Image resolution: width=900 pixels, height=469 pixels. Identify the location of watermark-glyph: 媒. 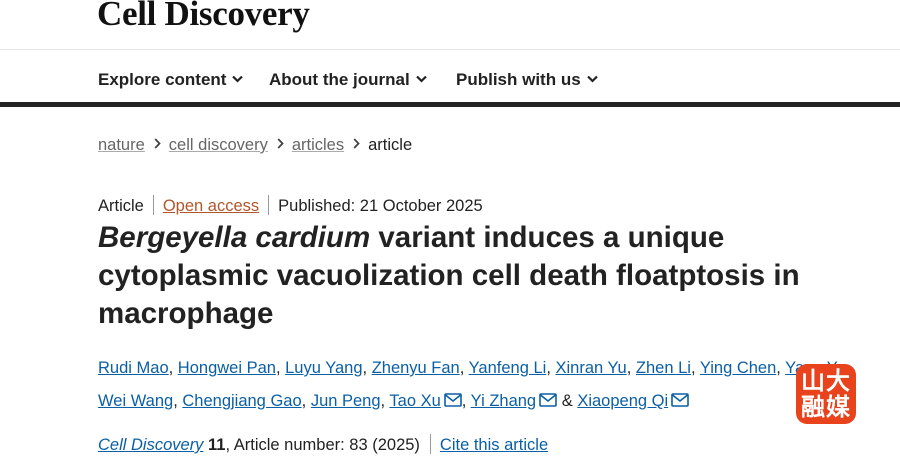
(838, 407).